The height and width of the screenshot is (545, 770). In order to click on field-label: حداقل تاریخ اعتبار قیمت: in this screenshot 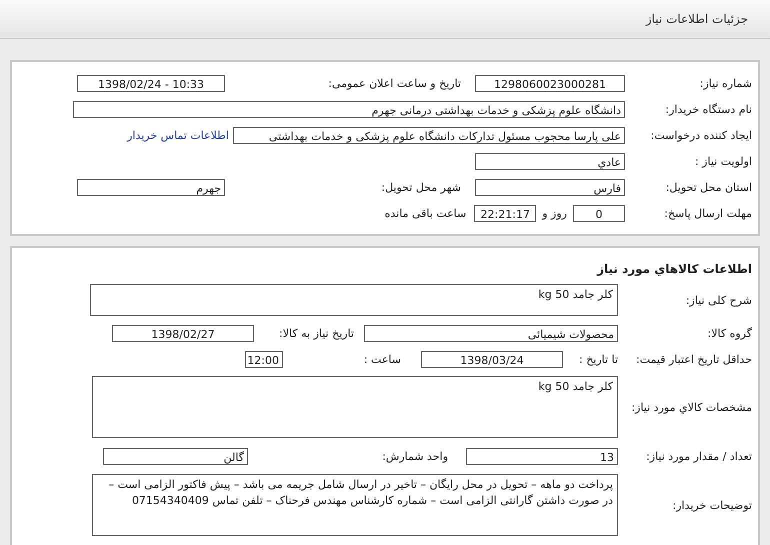, I will do `click(693, 359)`.